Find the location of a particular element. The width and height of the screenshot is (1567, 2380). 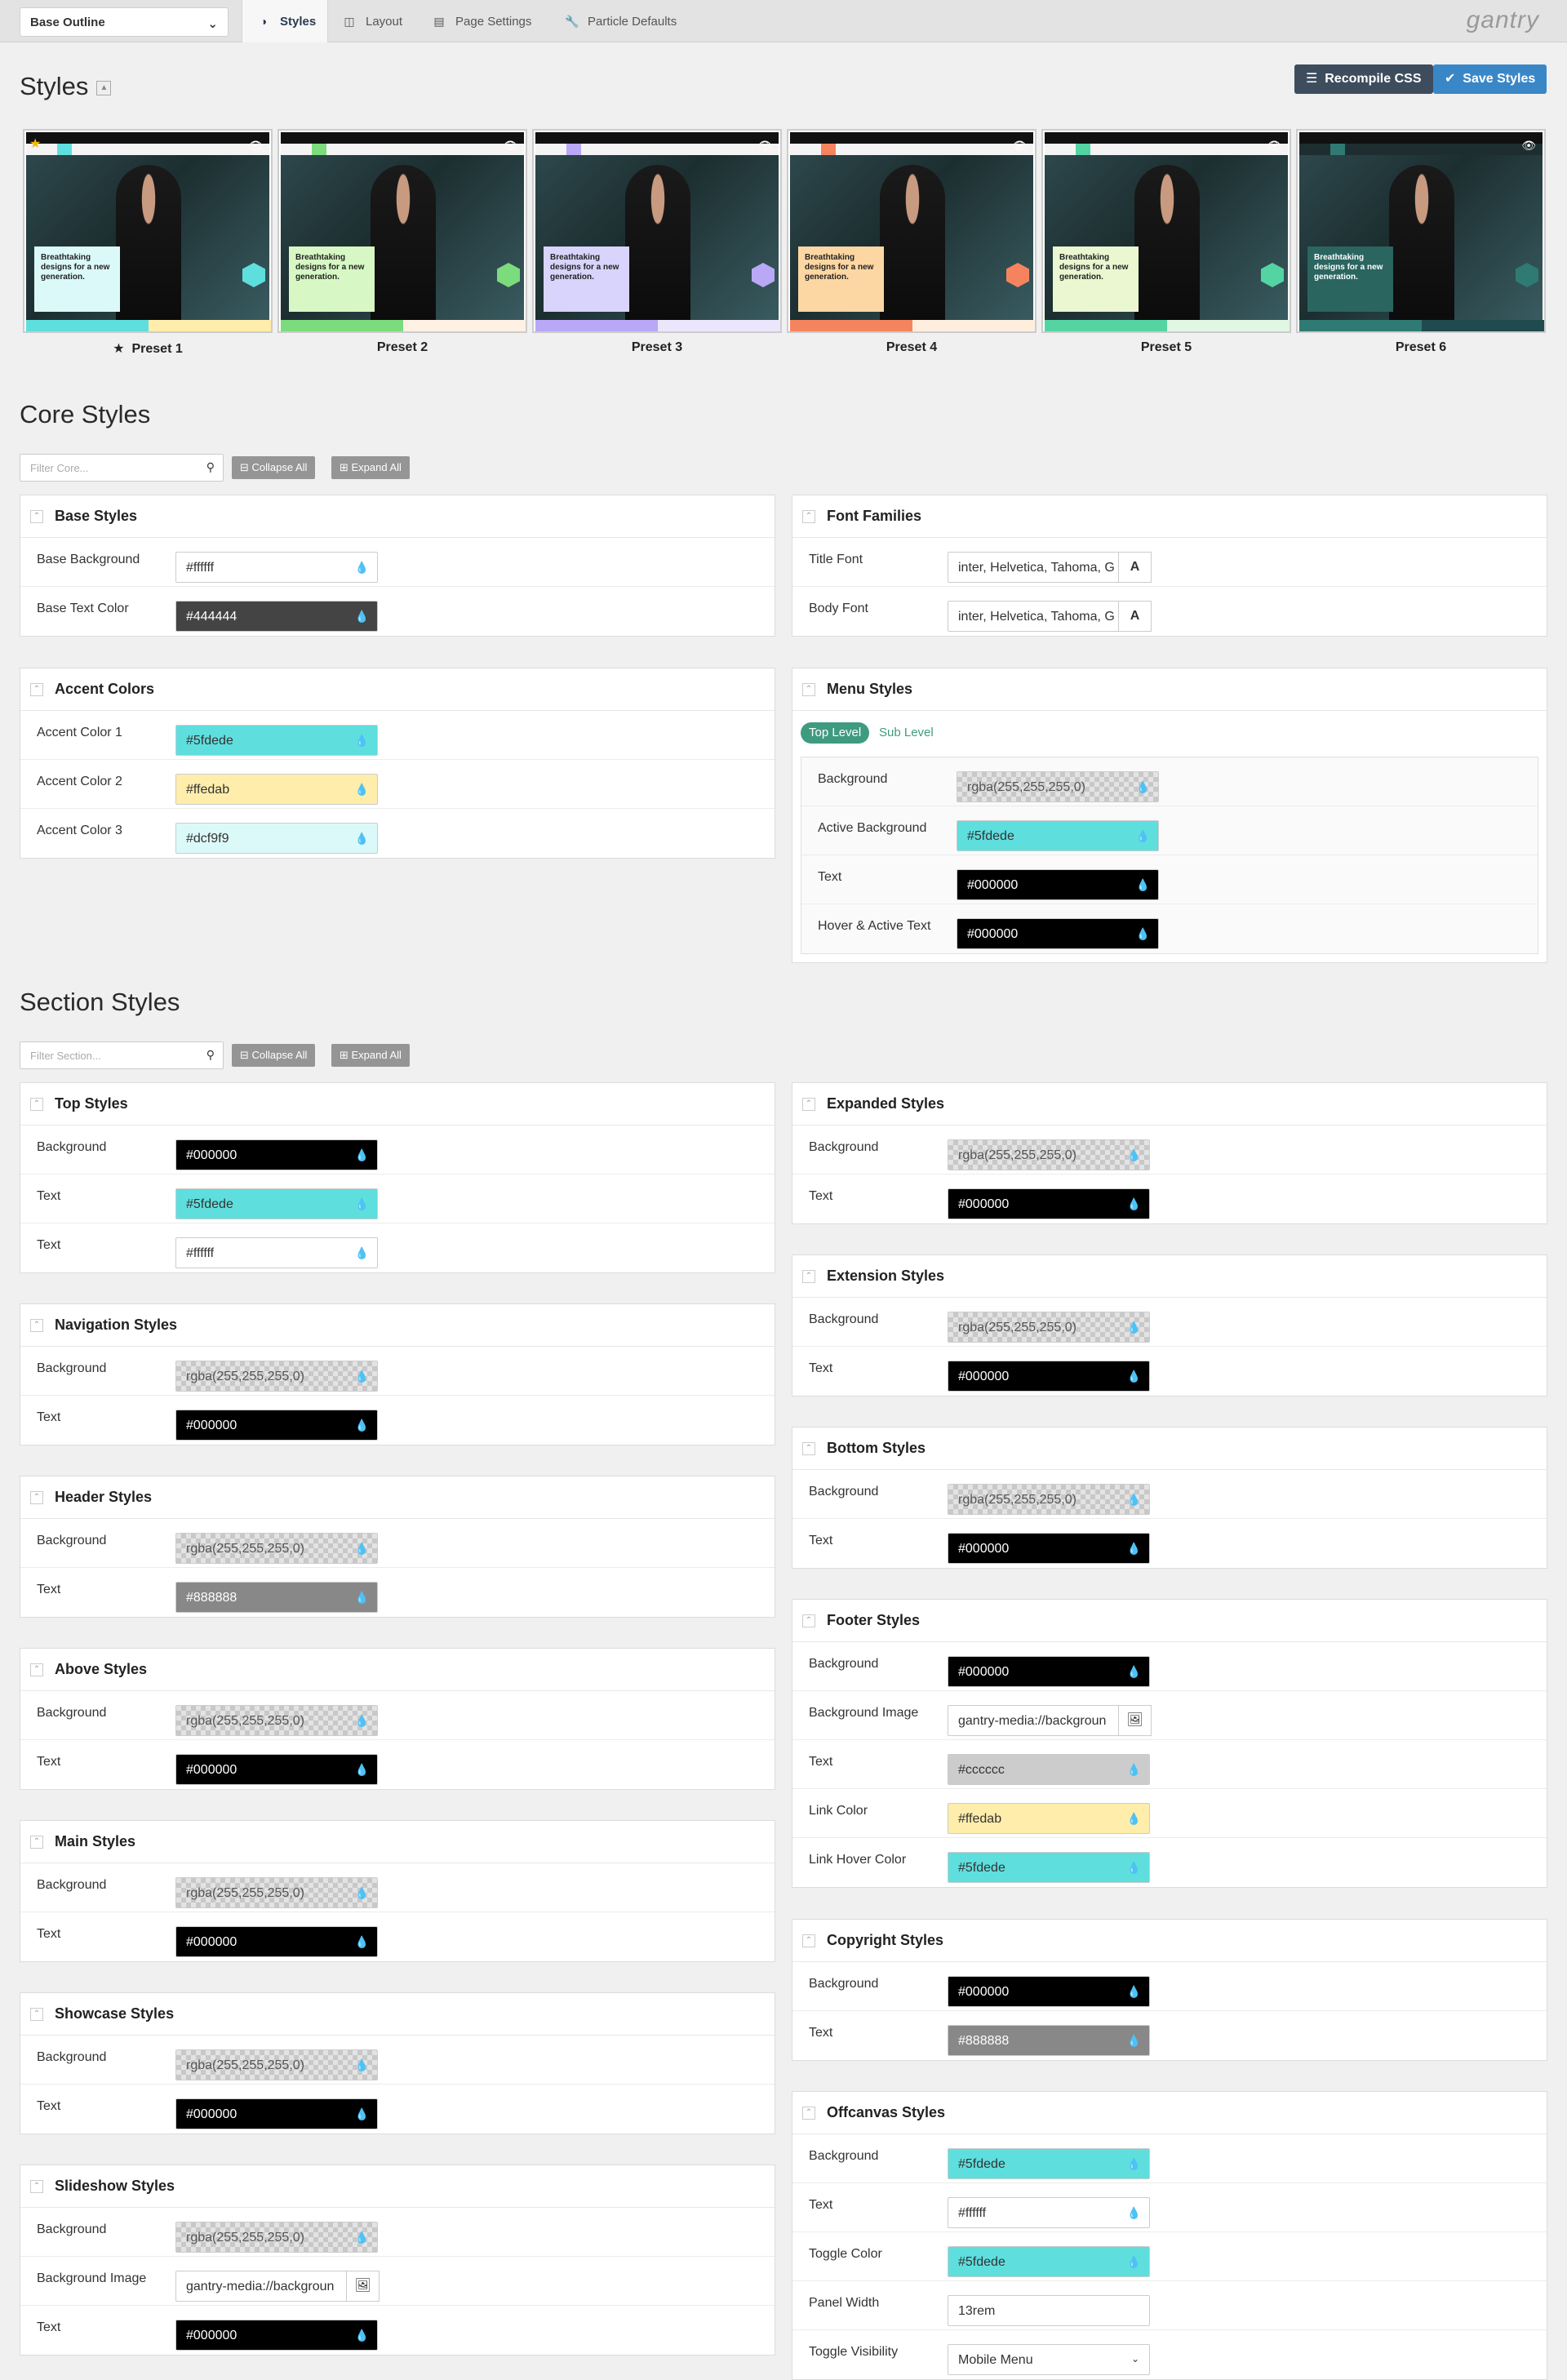

panel-header: ⌃ Footer Styles is located at coordinates (1169, 1621).